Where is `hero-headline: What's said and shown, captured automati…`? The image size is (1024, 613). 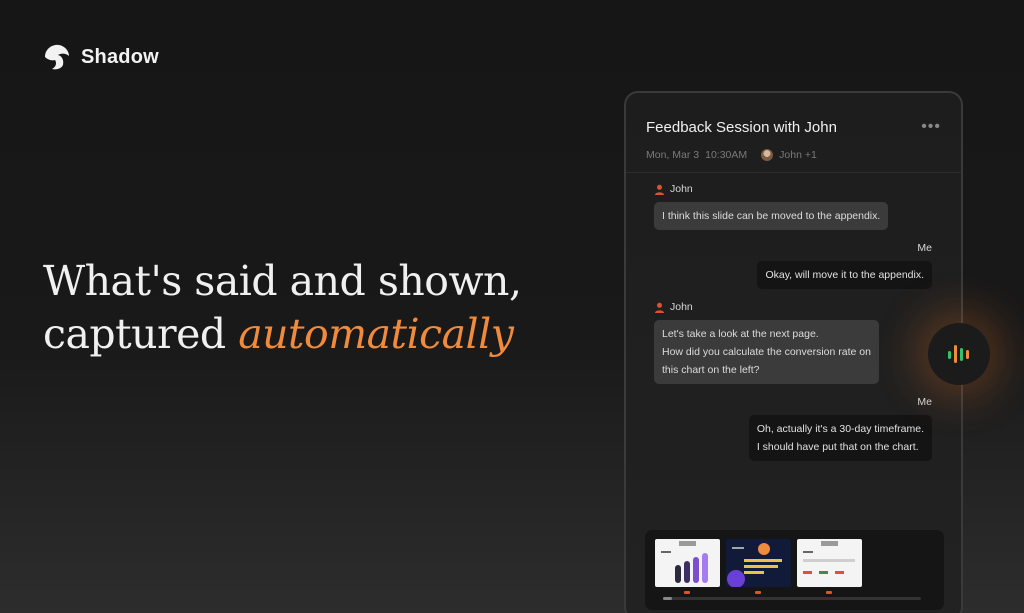
hero-headline: What's said and shown, captured automati… is located at coordinates (282, 308).